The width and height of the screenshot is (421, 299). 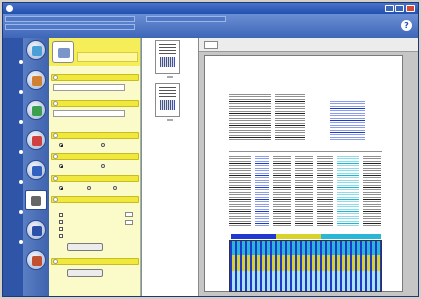 What do you see at coordinates (389, 8) in the screenshot?
I see `minimize-button` at bounding box center [389, 8].